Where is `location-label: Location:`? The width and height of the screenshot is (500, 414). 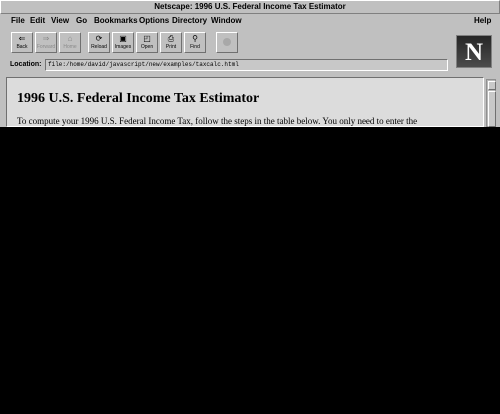
location-label: Location: is located at coordinates (26, 64).